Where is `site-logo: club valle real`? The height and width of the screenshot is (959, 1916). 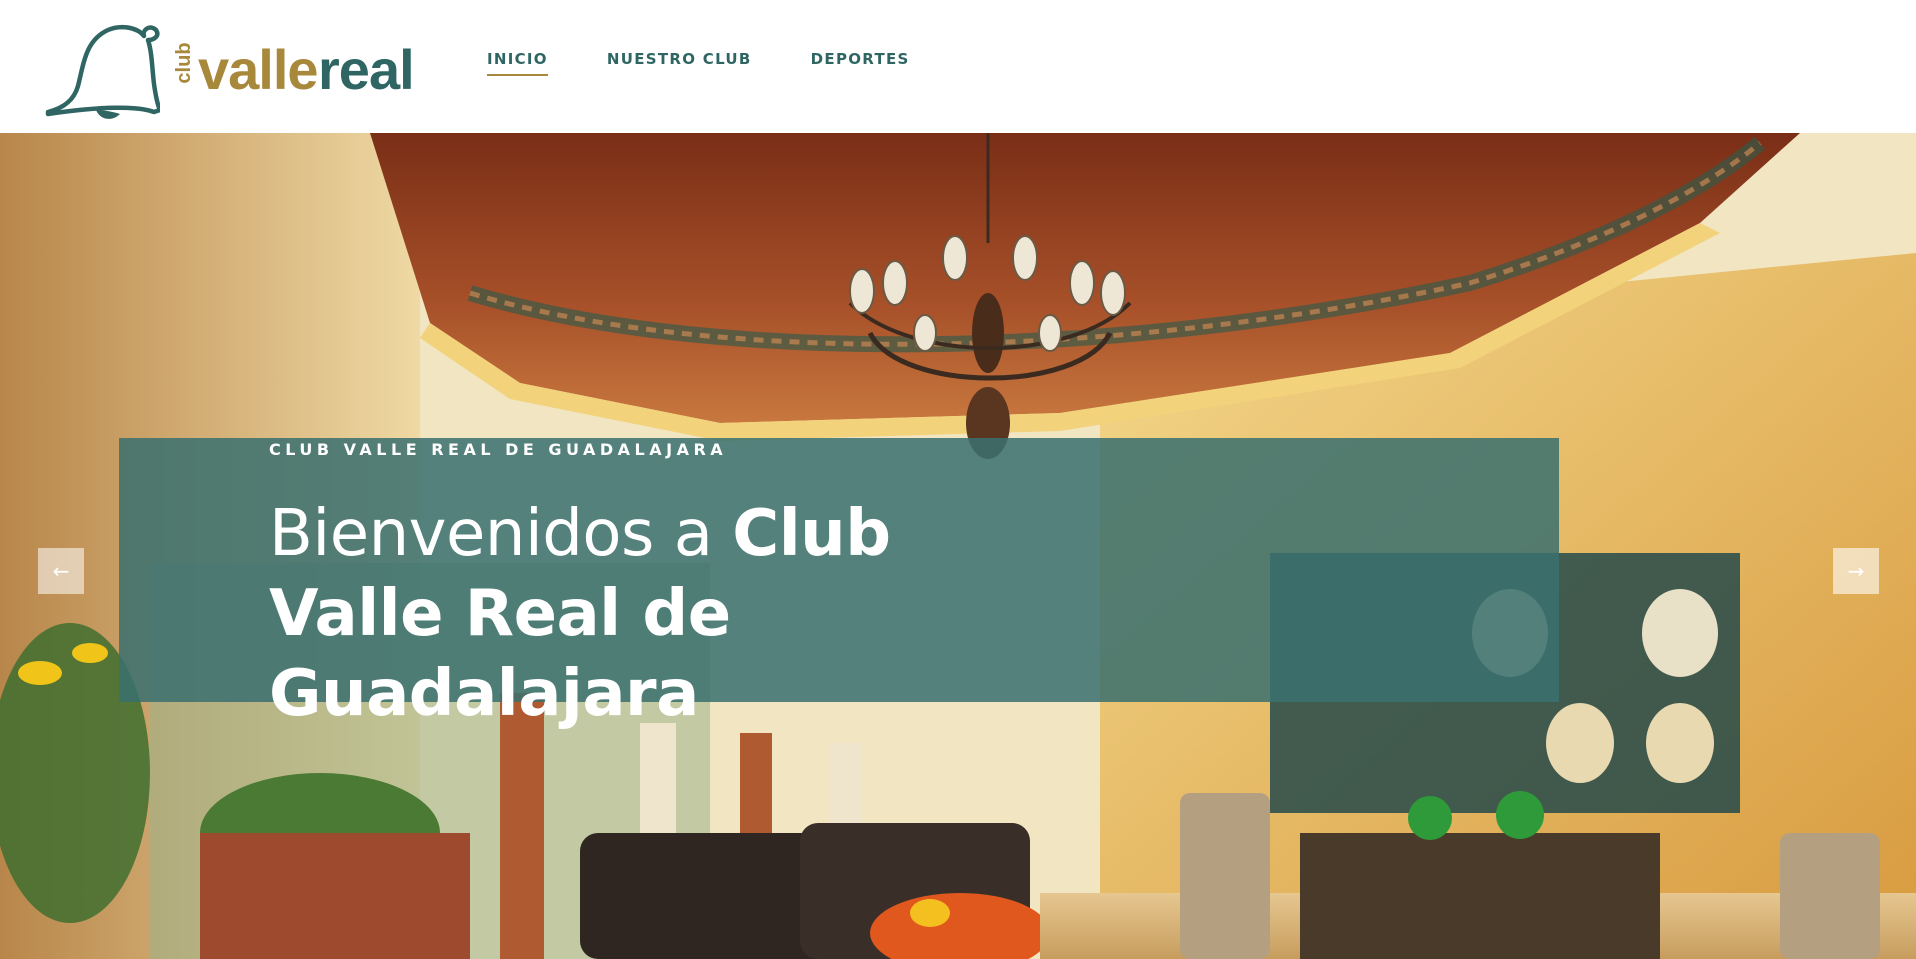
site-logo: club valle real is located at coordinates (228, 72).